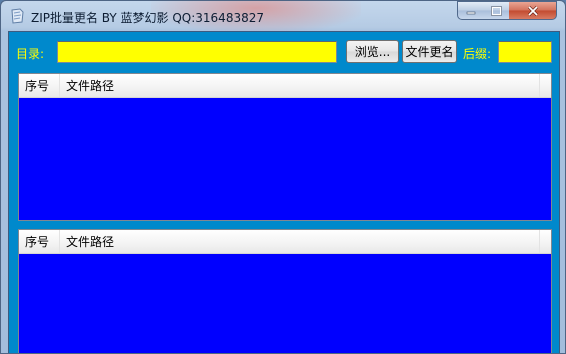 The width and height of the screenshot is (566, 354). What do you see at coordinates (477, 54) in the screenshot?
I see `suffix-label: 后缀:` at bounding box center [477, 54].